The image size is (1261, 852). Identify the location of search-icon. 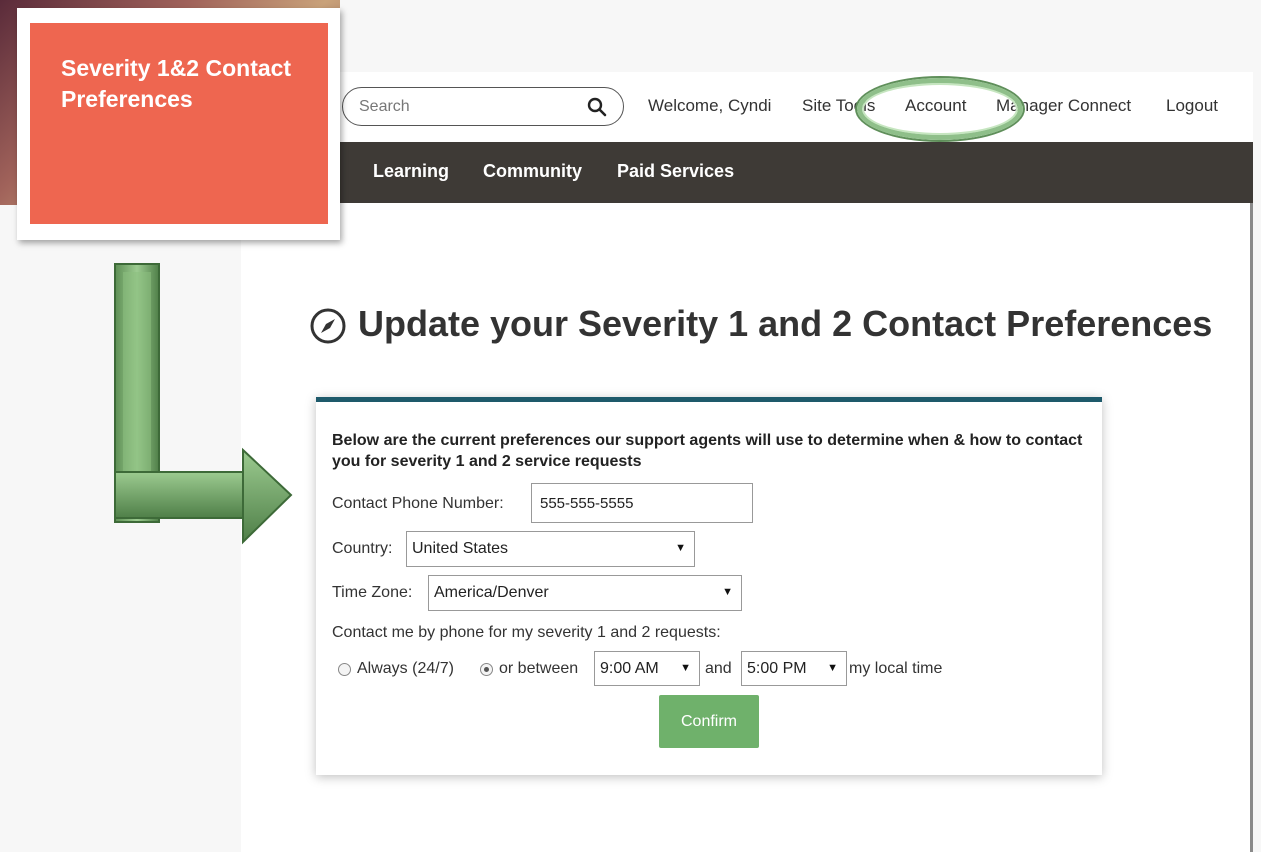
(597, 107).